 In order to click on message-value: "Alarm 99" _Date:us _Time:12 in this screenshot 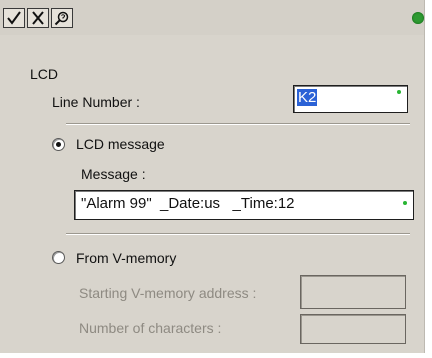, I will do `click(188, 203)`.